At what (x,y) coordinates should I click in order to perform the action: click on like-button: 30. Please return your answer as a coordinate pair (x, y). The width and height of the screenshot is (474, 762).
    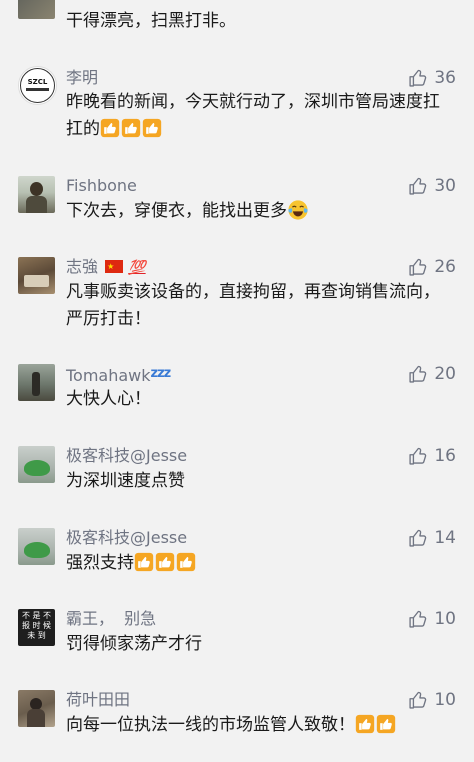
    Looking at the image, I should click on (432, 186).